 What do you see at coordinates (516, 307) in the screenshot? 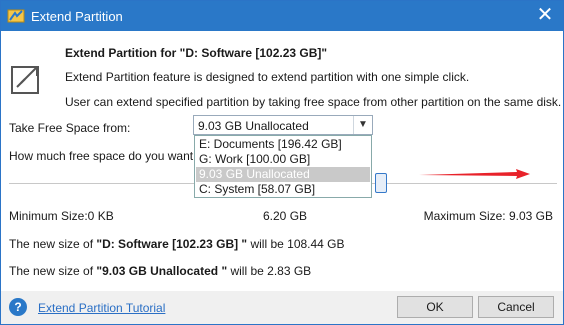
I see `cancel-button: Cancel` at bounding box center [516, 307].